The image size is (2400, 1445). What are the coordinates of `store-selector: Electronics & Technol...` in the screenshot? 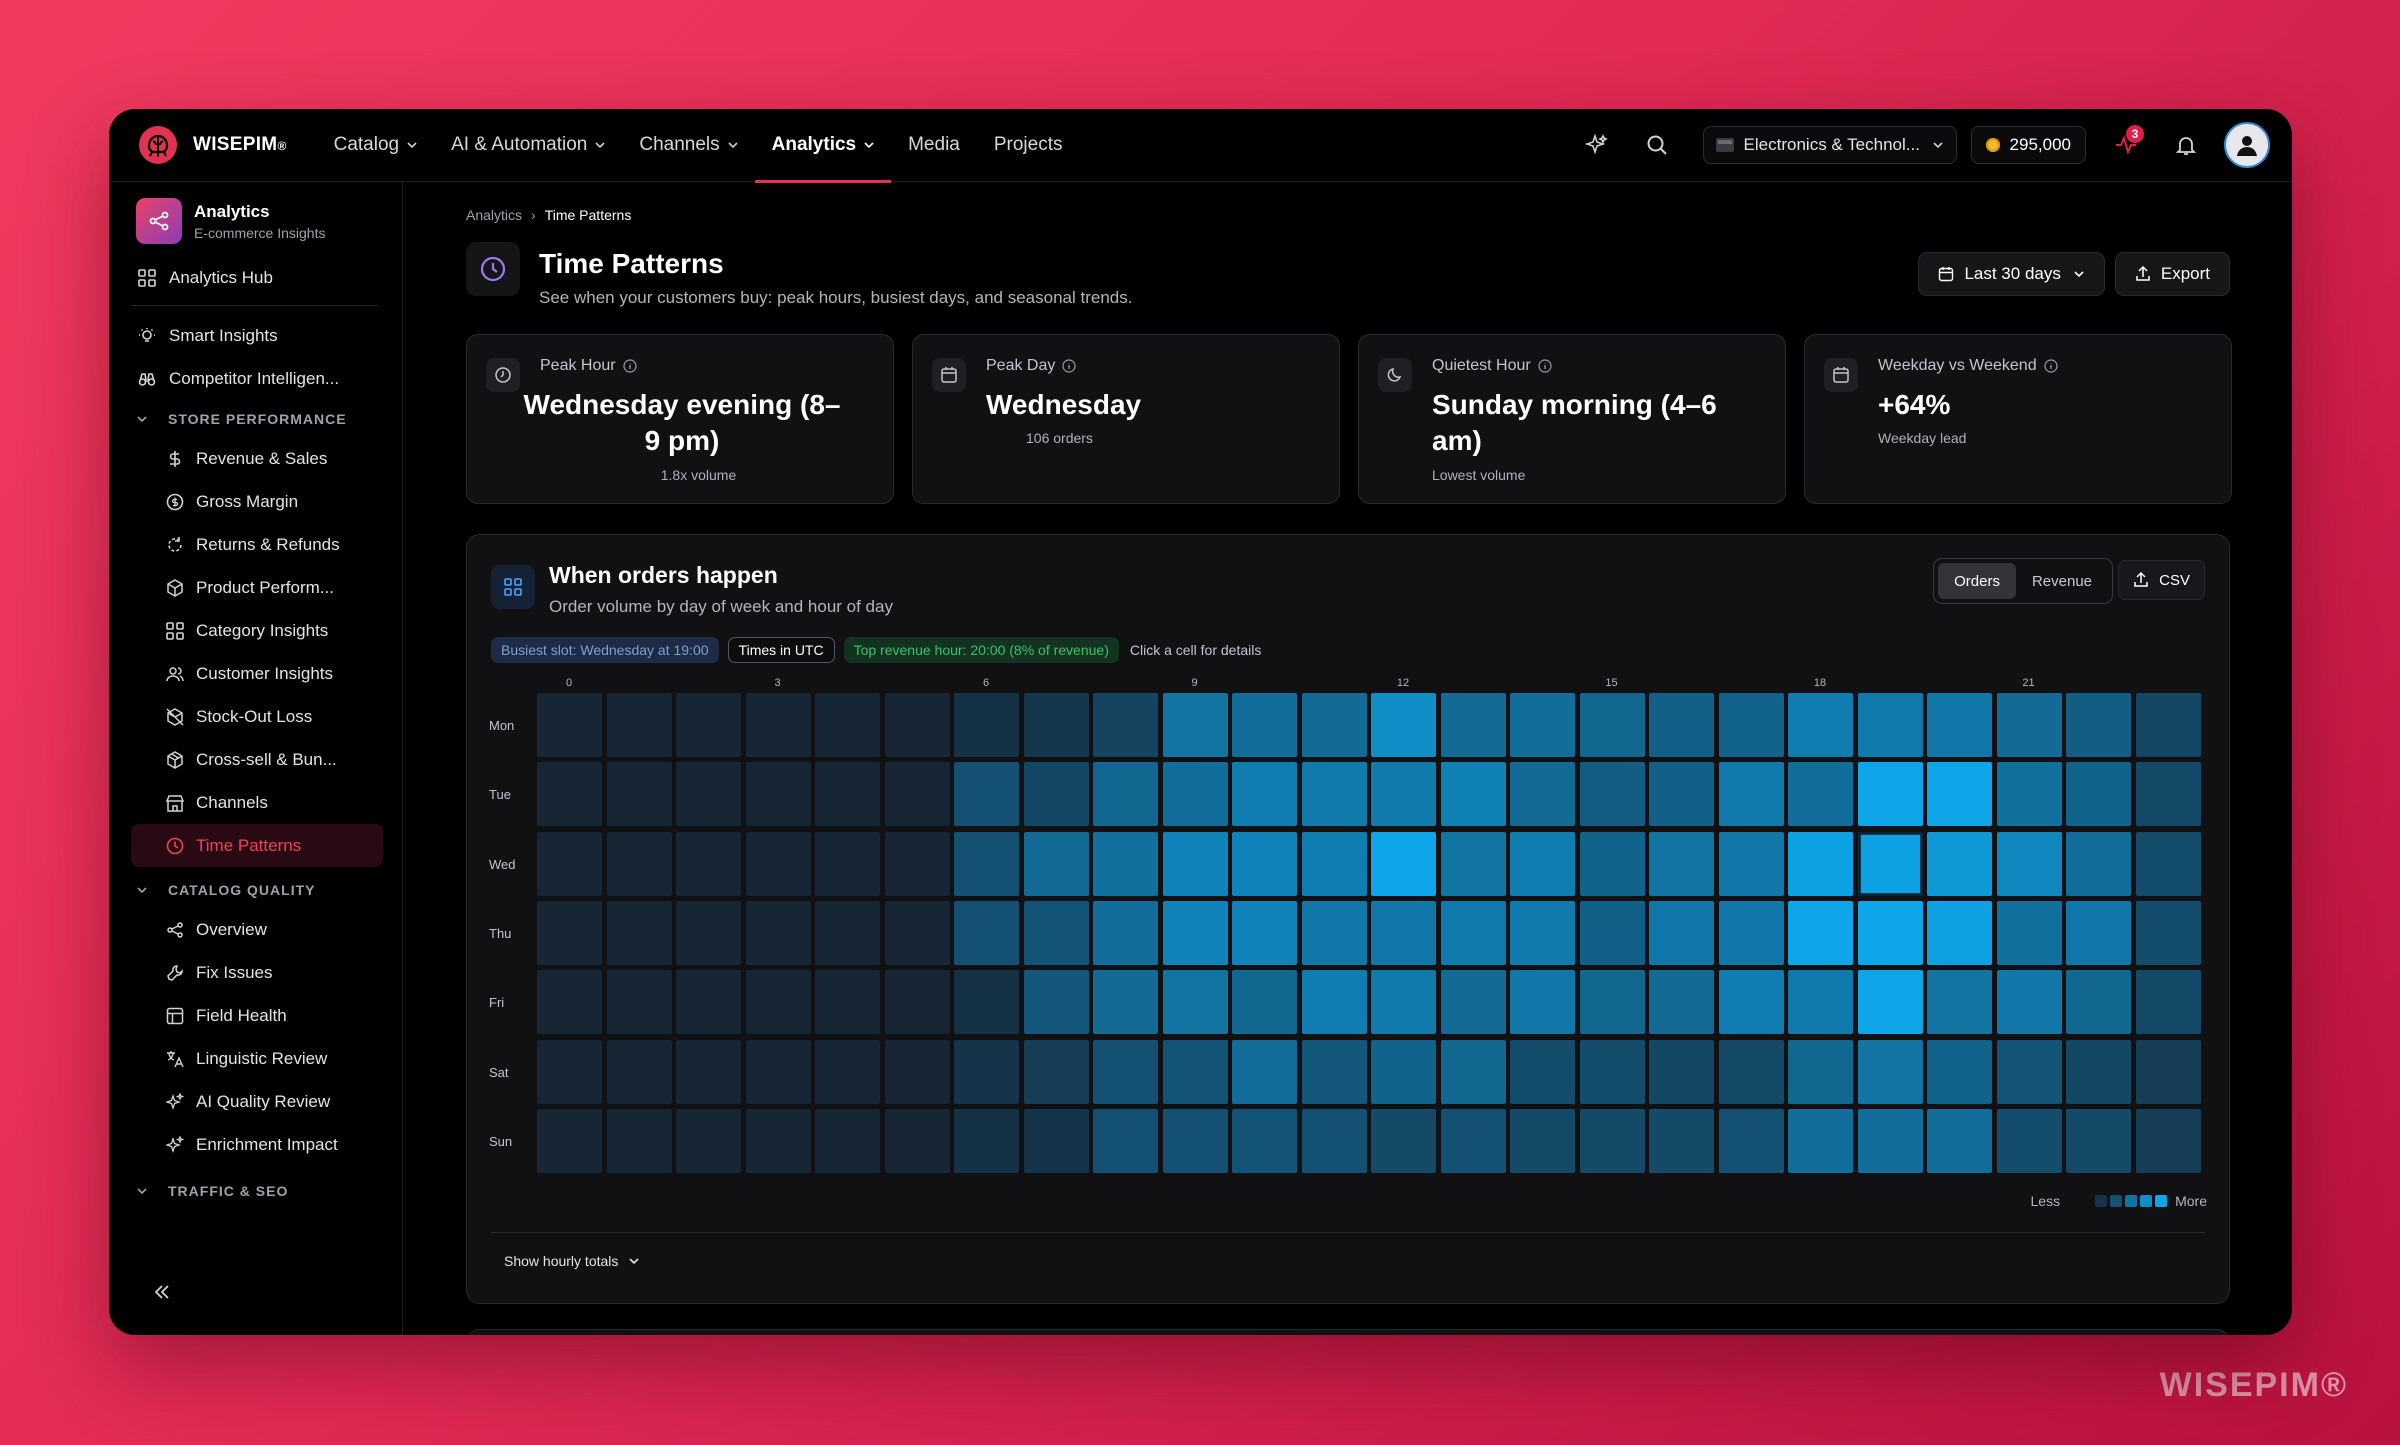 It's located at (1829, 145).